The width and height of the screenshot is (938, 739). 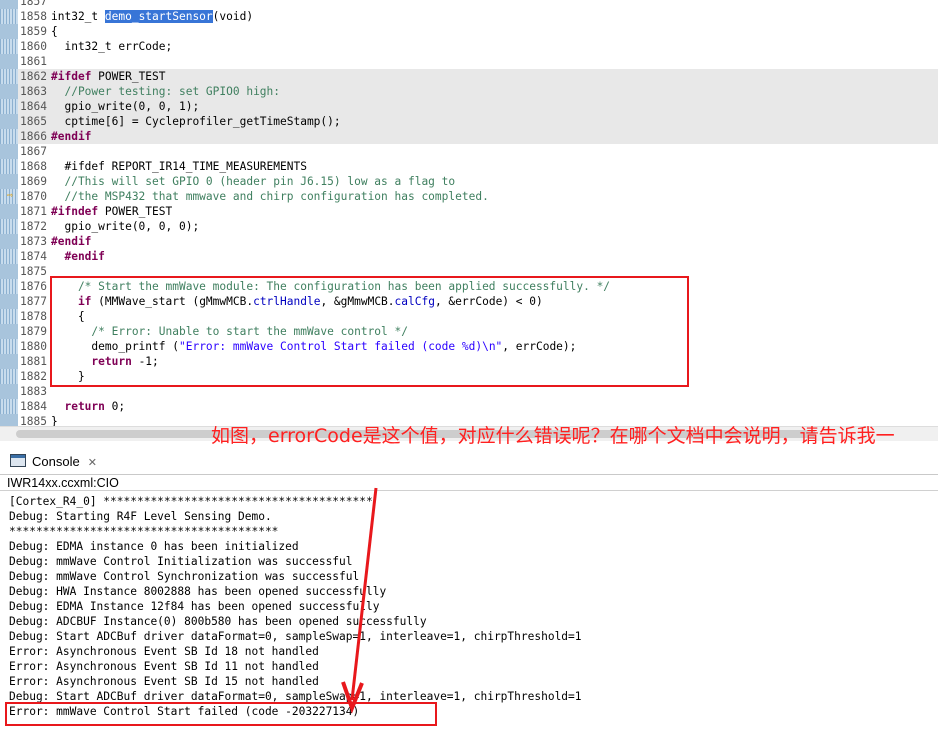 I want to click on line-number: 1875, so click(x=33, y=271).